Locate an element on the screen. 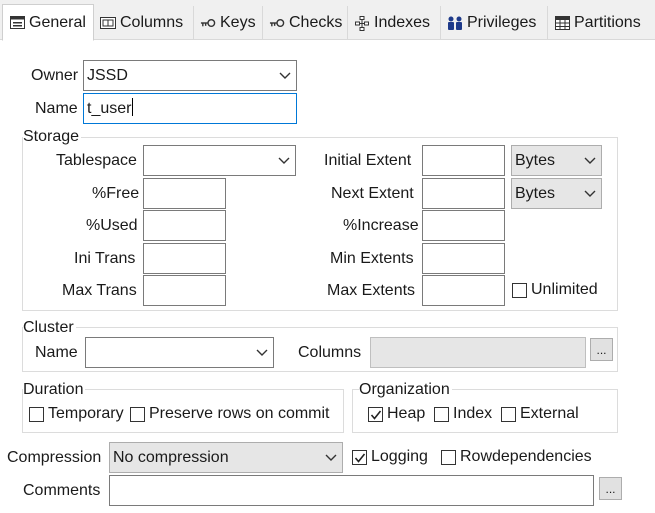  temporary-label: Temporary is located at coordinates (86, 413).